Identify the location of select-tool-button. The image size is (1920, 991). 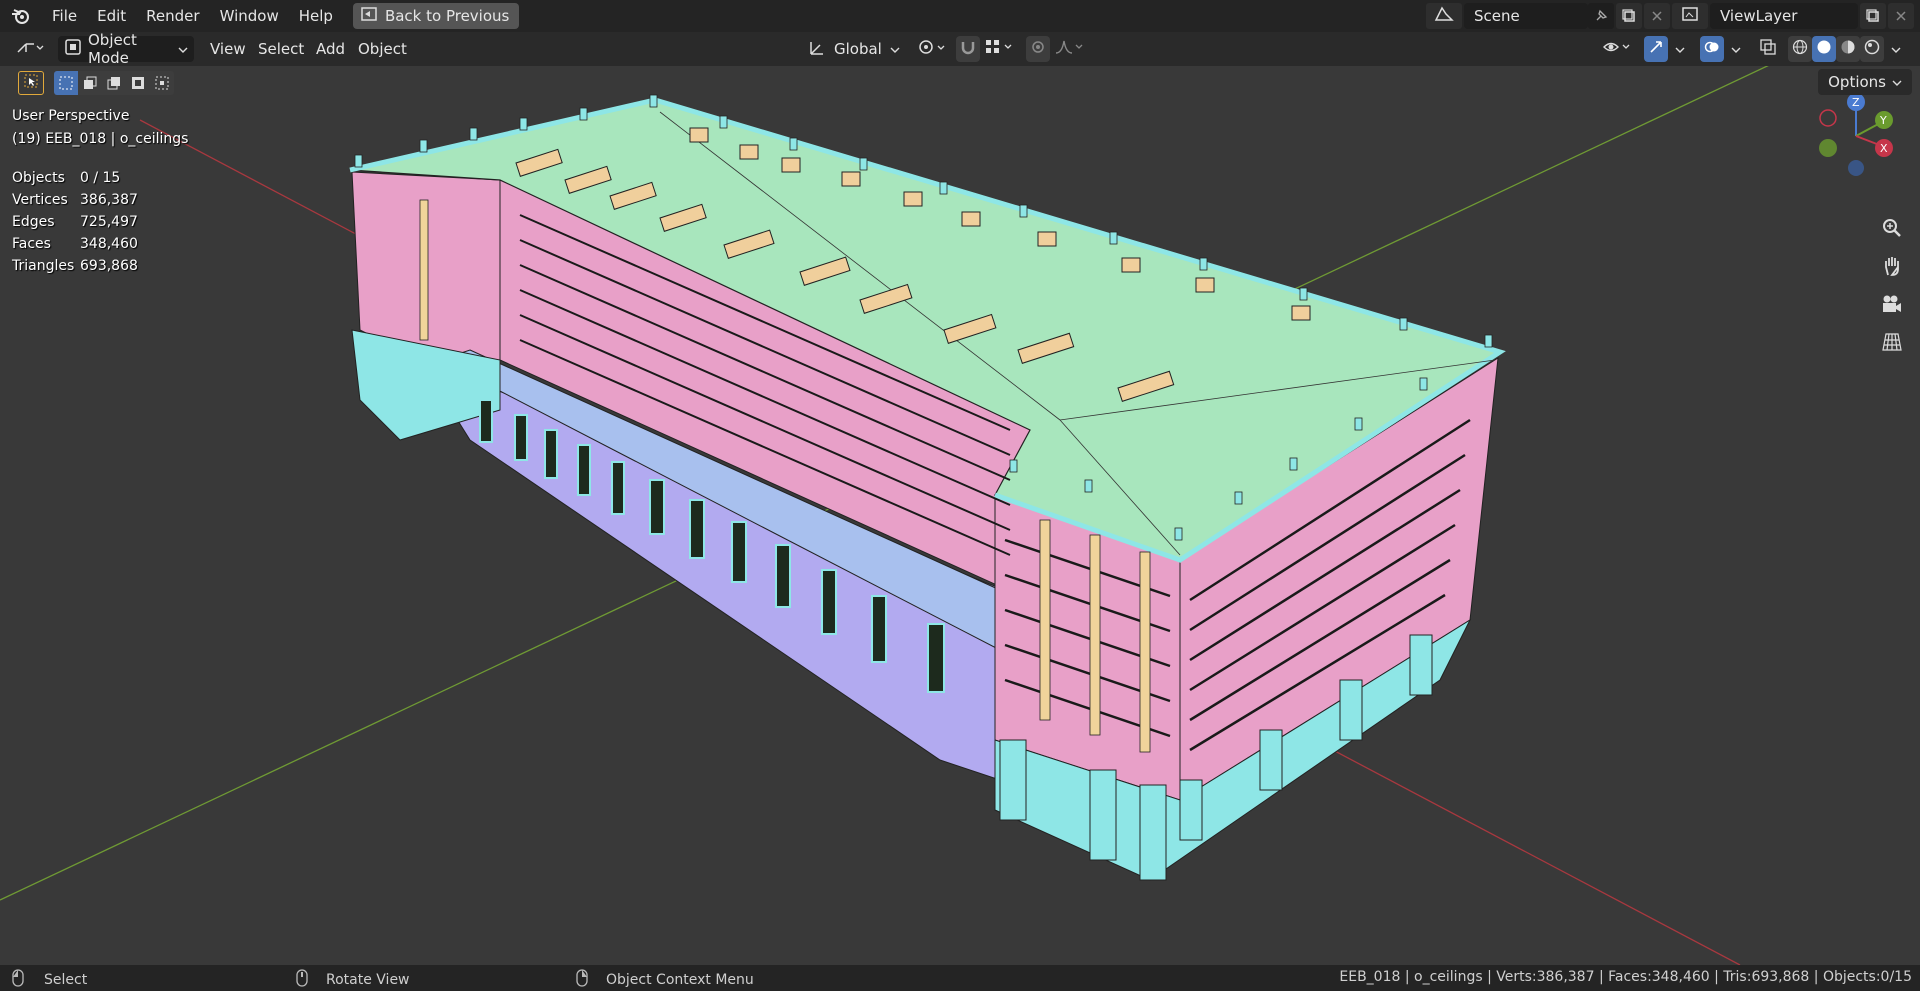
(31, 83).